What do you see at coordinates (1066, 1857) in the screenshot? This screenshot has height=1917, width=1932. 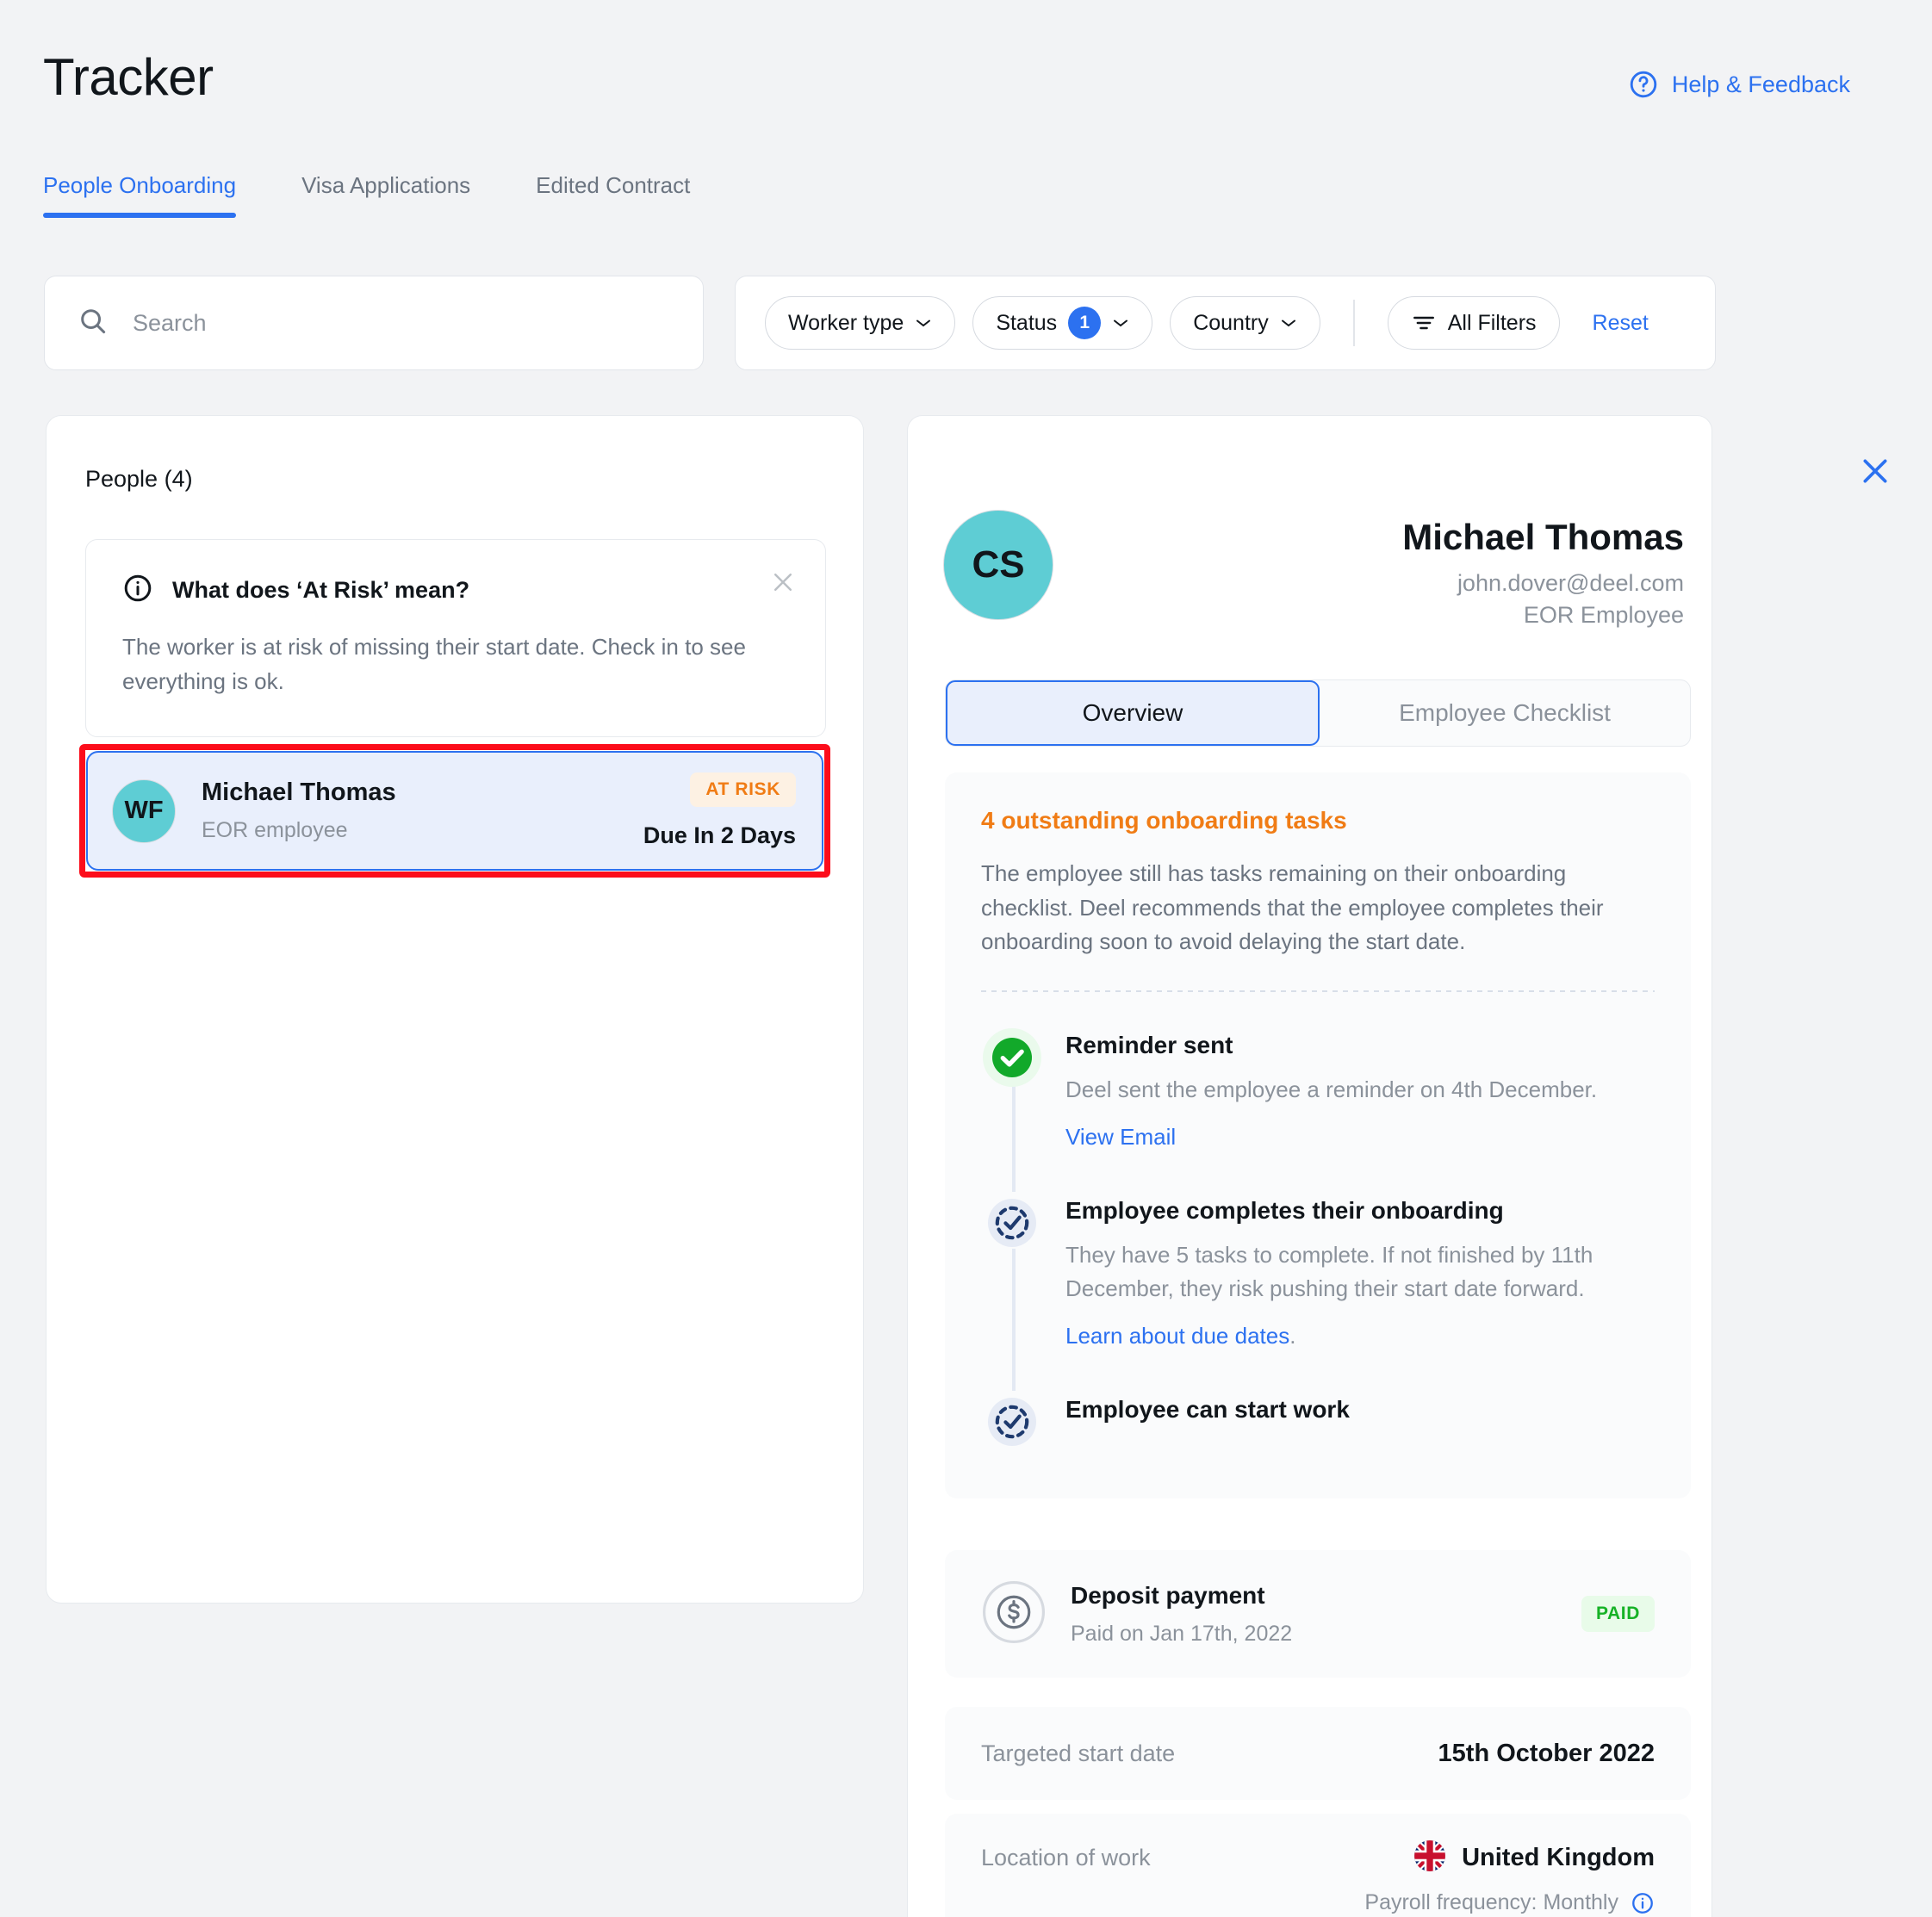 I see `location-of-work-label: Location of work` at bounding box center [1066, 1857].